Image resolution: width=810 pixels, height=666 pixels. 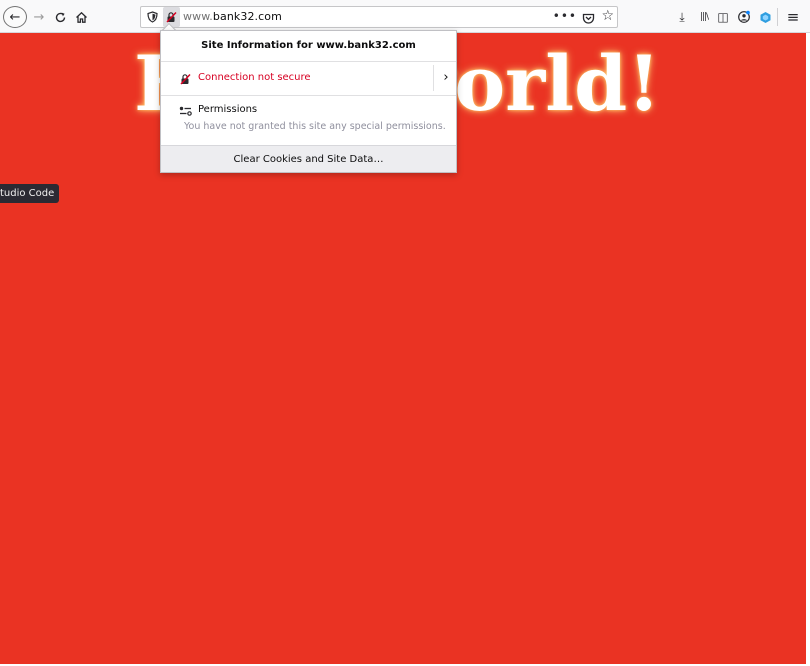 I want to click on home-icon, so click(x=81, y=17).